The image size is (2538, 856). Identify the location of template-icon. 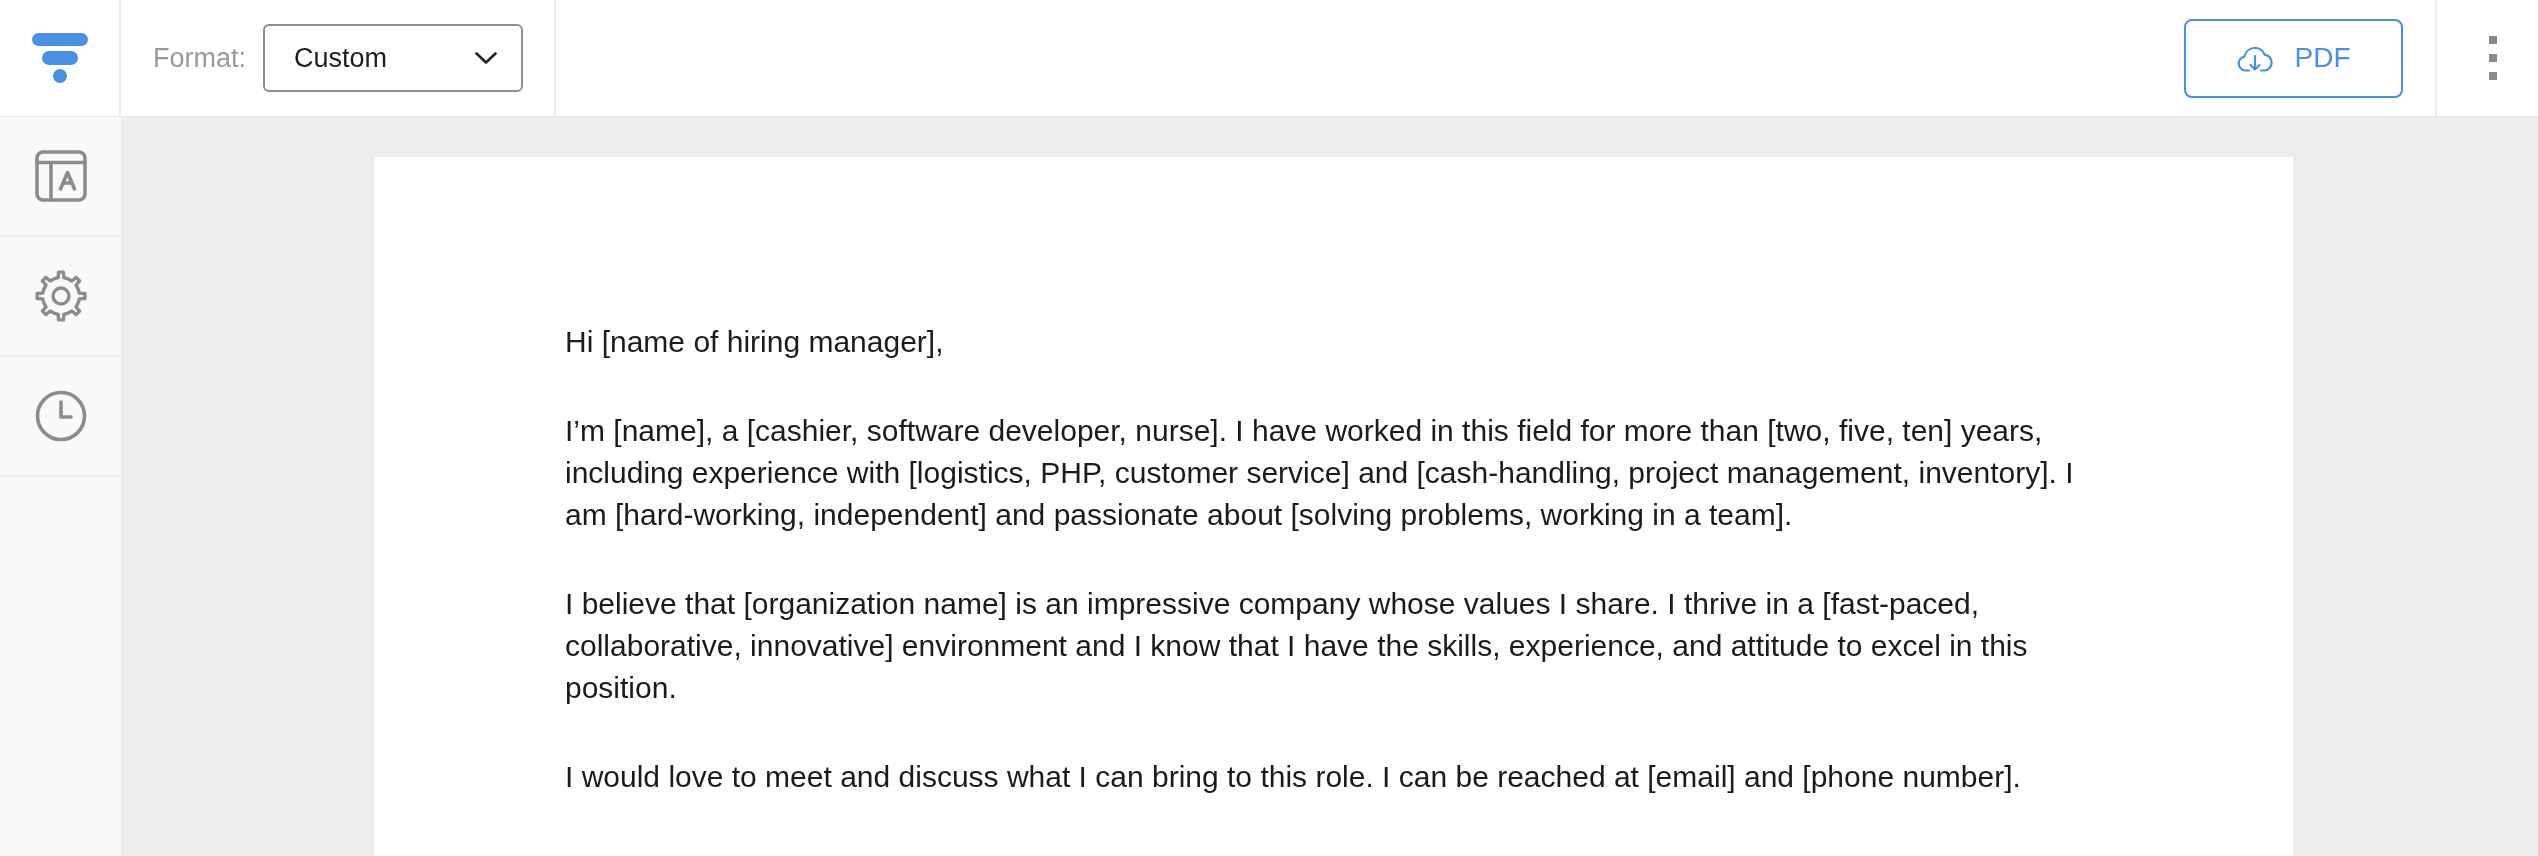
(60, 176).